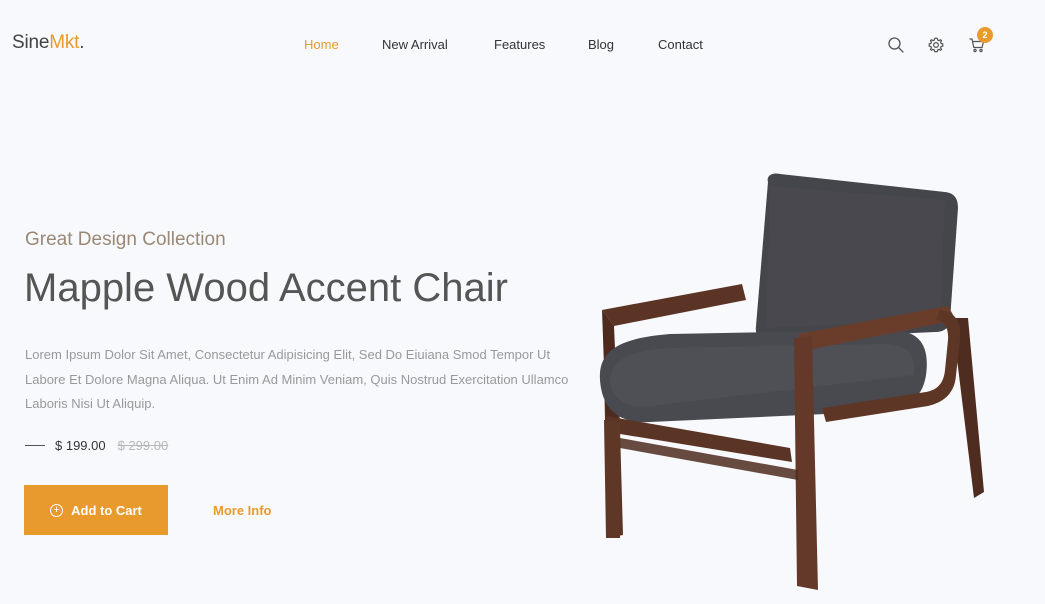  I want to click on price-dash, so click(35, 445).